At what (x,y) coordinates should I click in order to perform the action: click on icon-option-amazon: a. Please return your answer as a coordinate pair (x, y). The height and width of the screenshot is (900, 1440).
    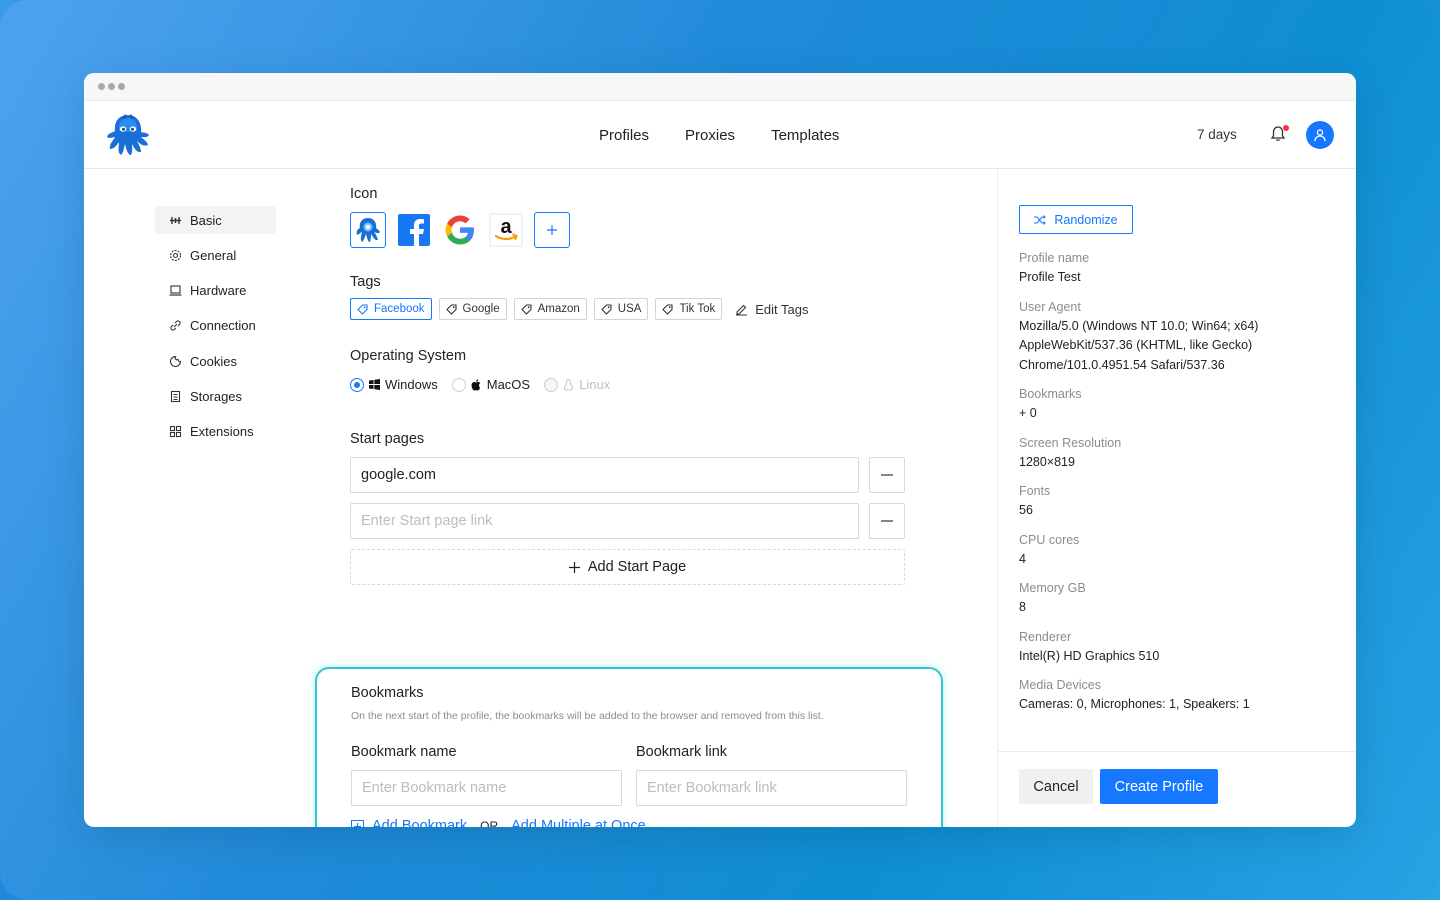
    Looking at the image, I should click on (506, 230).